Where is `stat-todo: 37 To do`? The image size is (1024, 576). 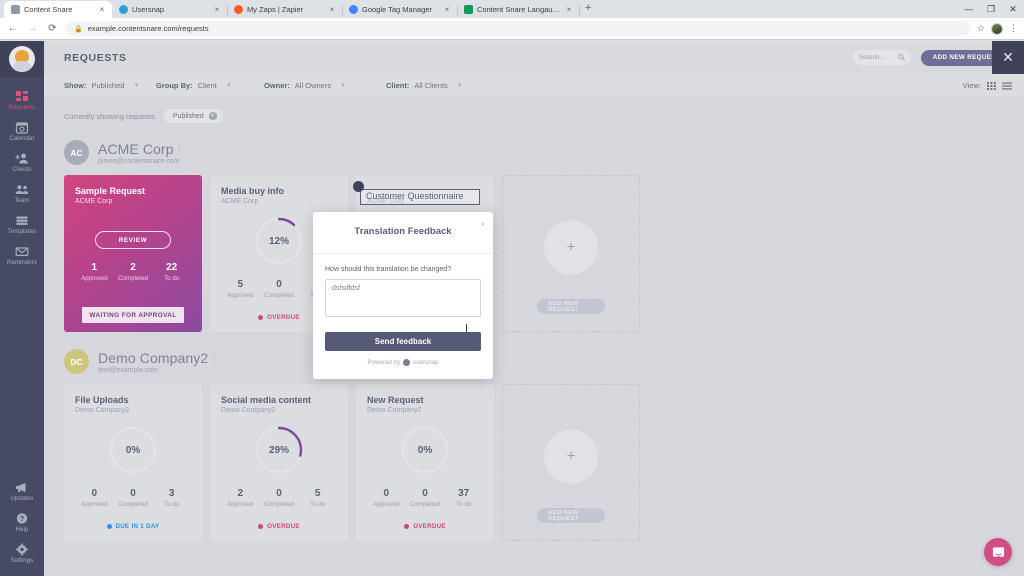
stat-todo: 37 To do is located at coordinates (463, 498).